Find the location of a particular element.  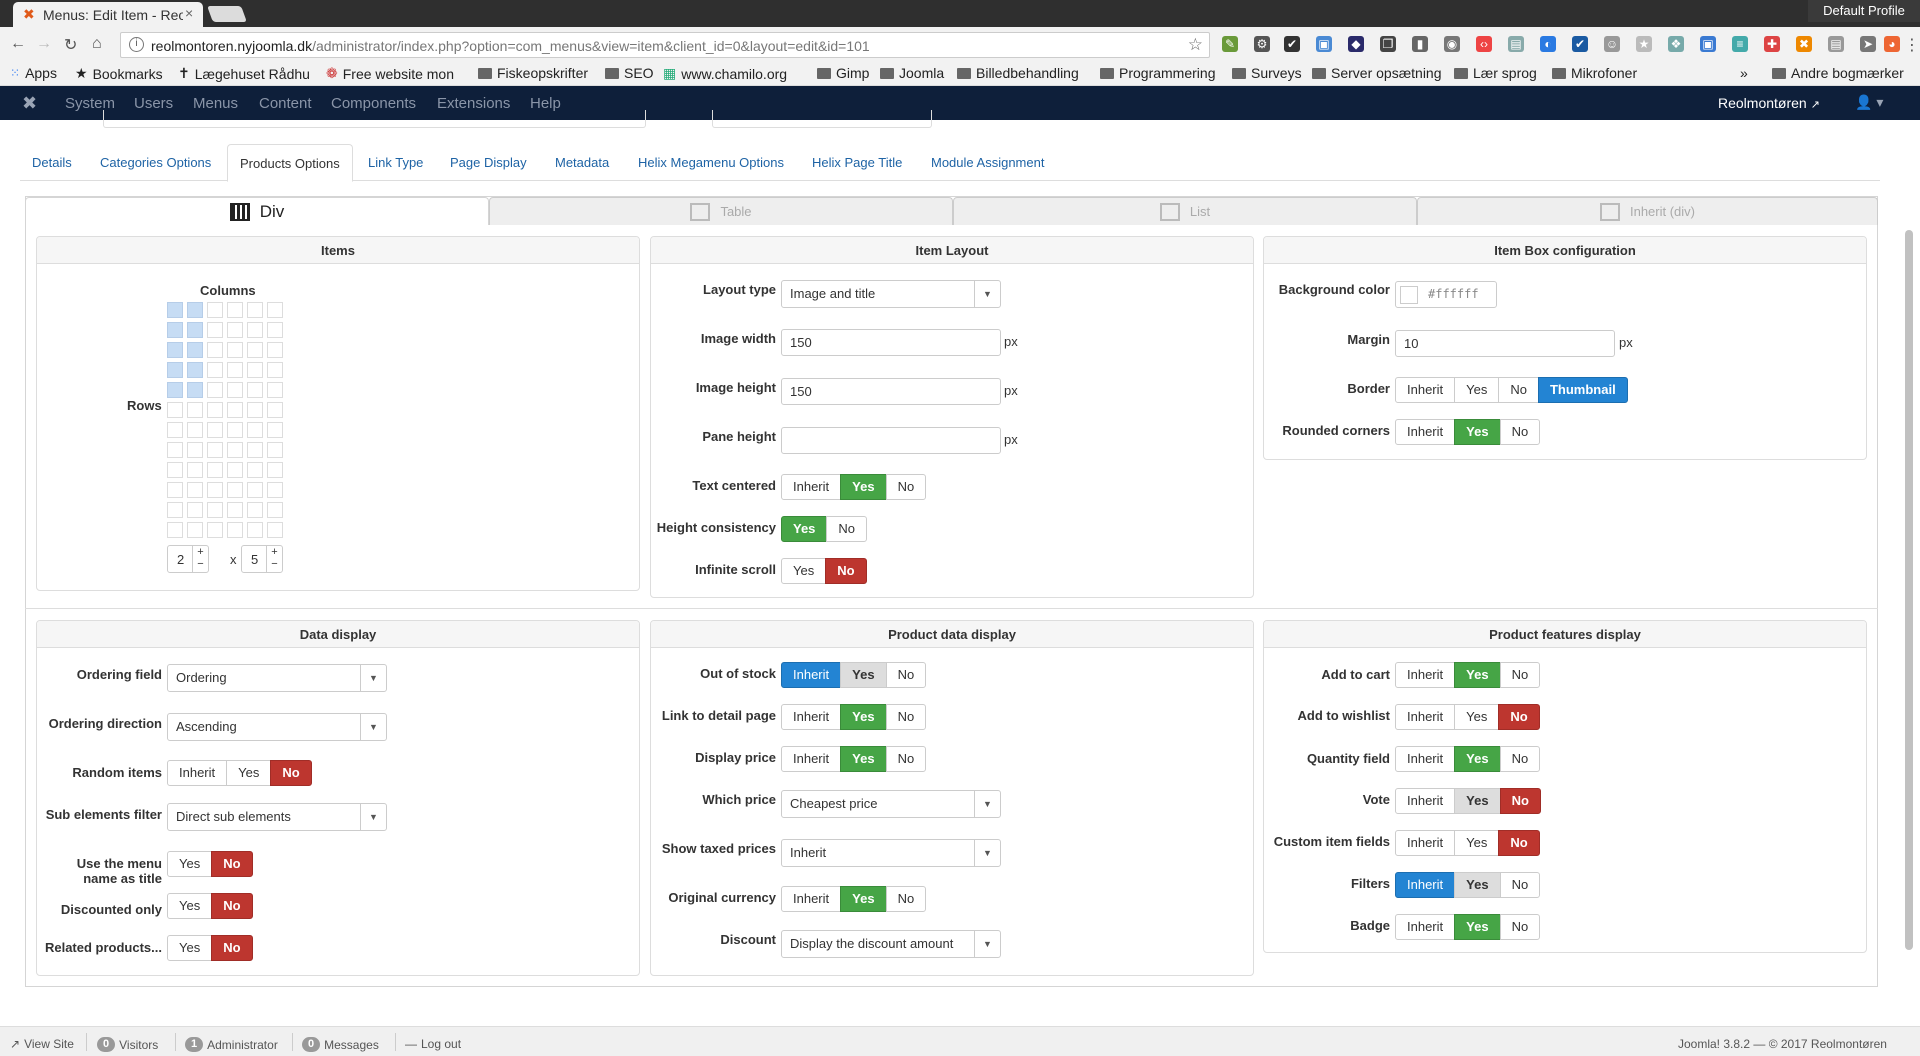

tab-products-options: Products Options is located at coordinates (290, 163).